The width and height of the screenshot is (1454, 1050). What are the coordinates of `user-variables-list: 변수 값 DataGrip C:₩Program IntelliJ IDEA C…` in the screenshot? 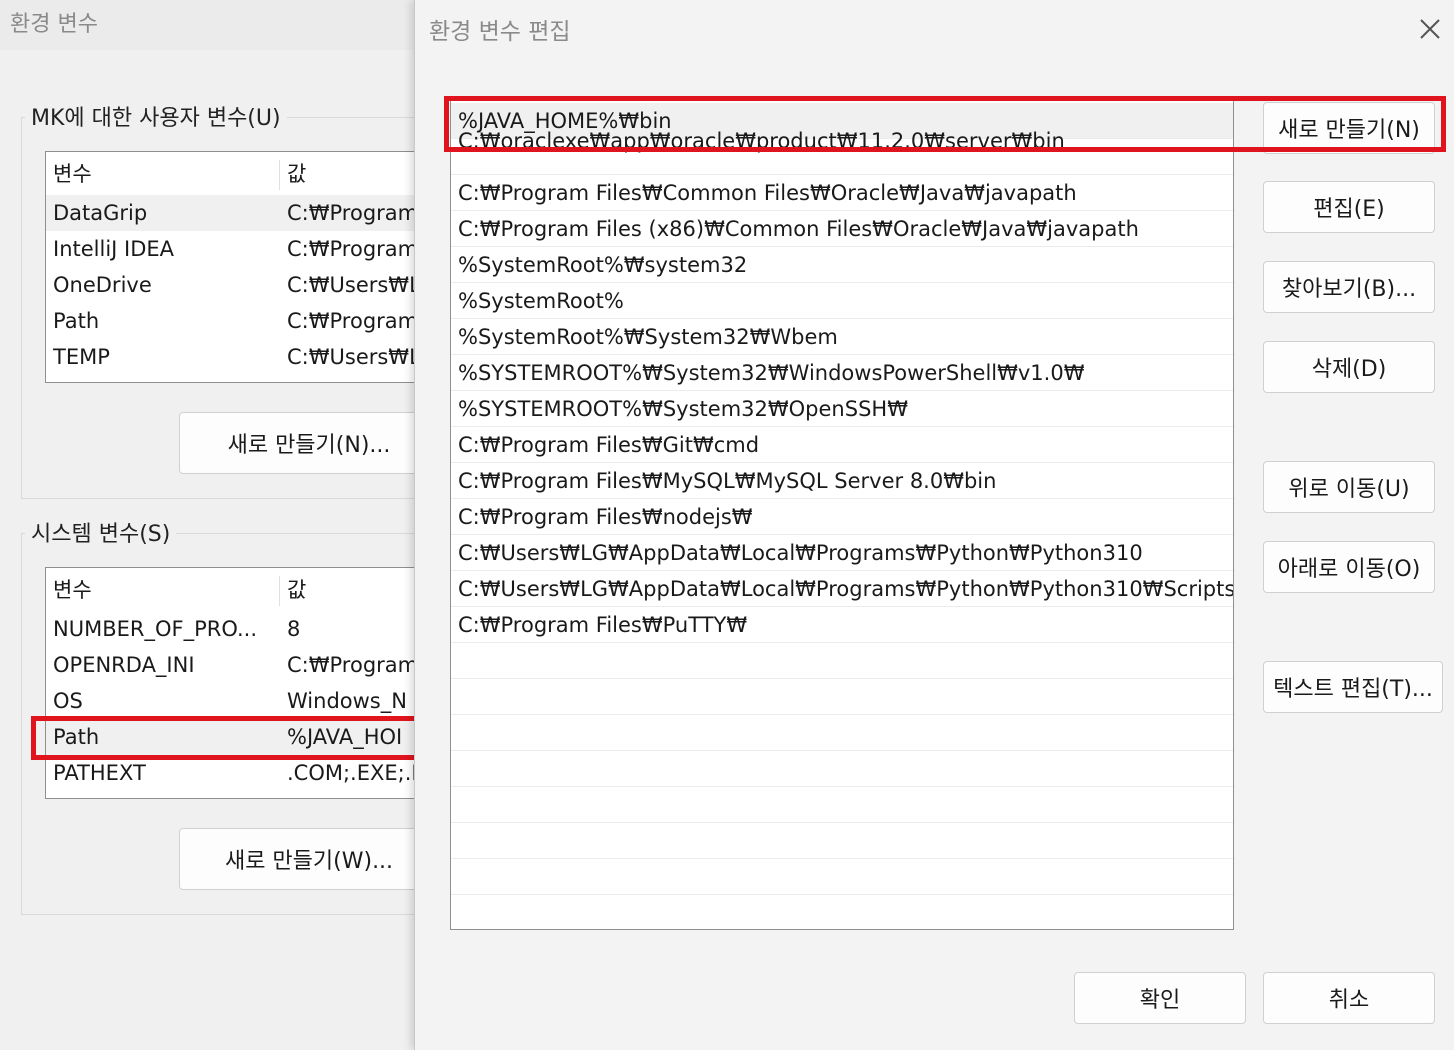 It's located at (236, 267).